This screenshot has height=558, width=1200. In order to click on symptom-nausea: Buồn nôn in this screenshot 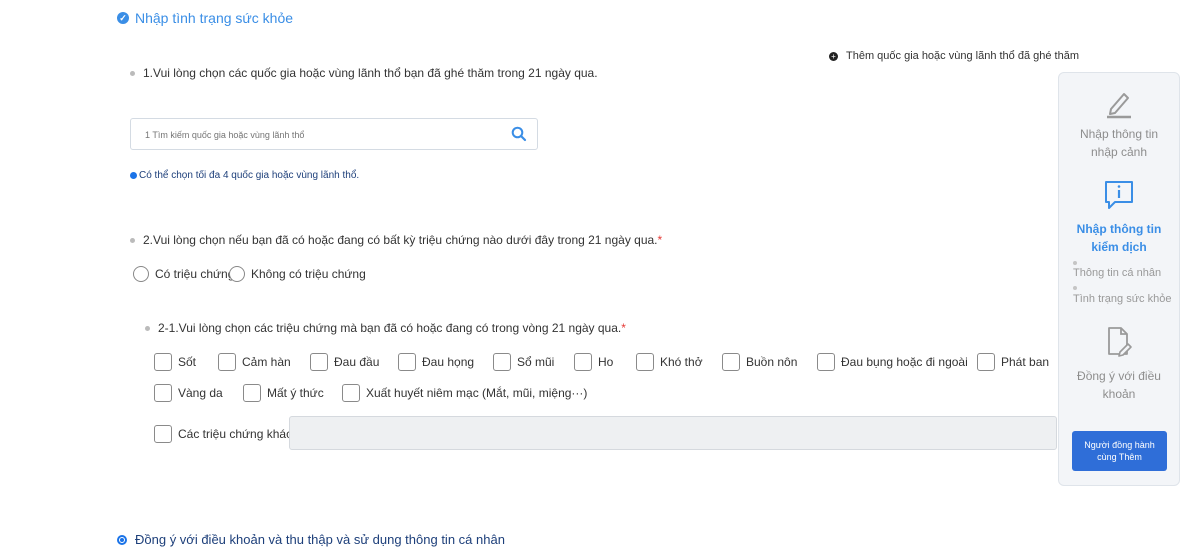, I will do `click(759, 362)`.